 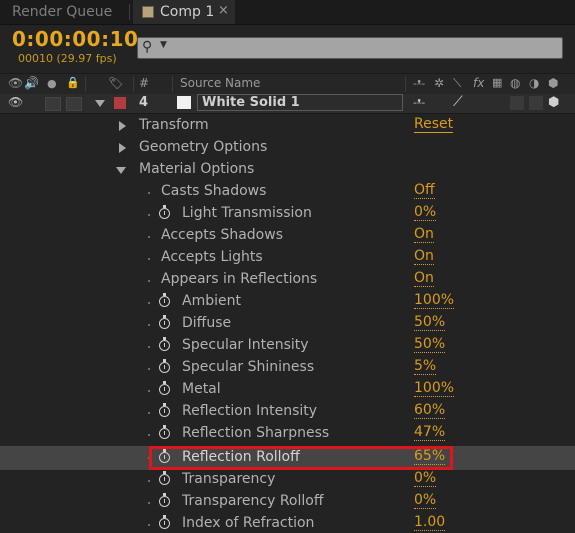 I want to click on group-row-material-options: Material Options, so click(x=287, y=170).